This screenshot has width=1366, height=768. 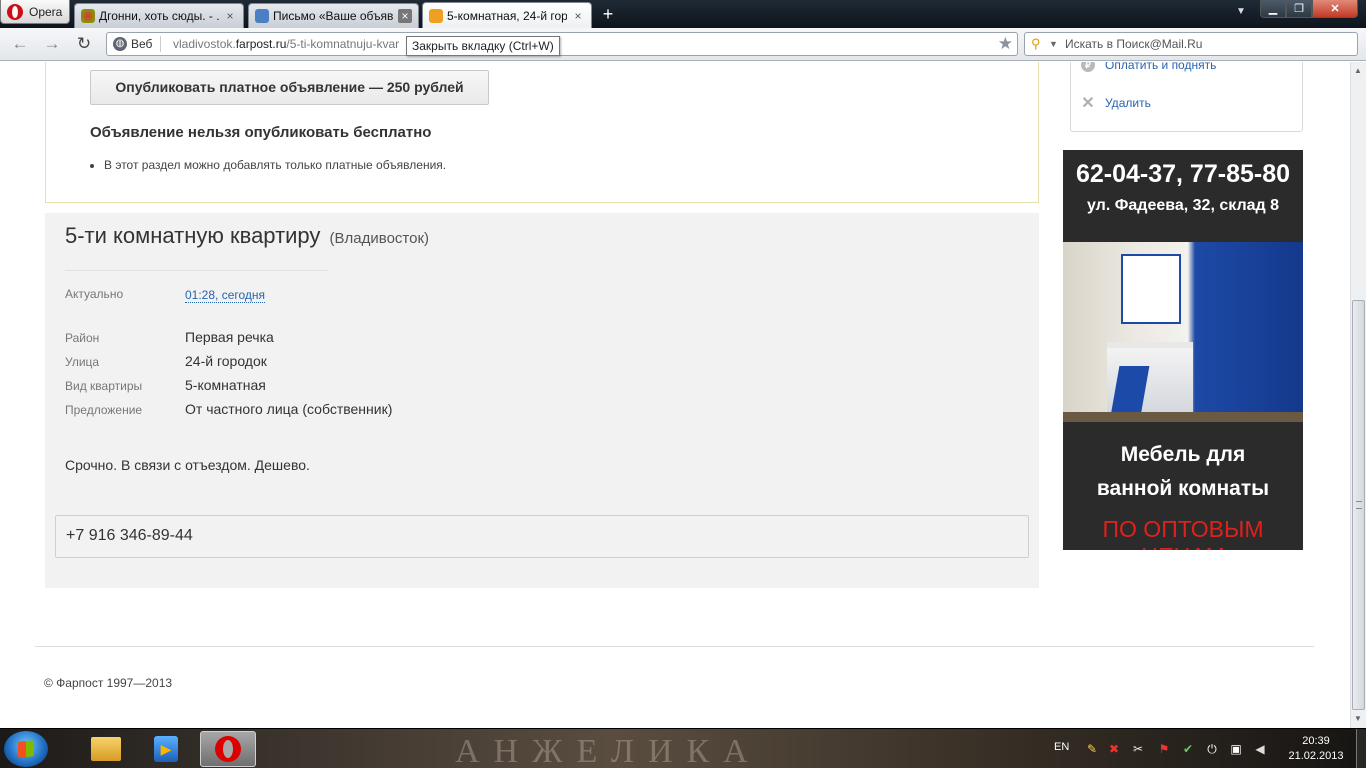 What do you see at coordinates (1358, 505) in the screenshot?
I see `scrollbar-thumb` at bounding box center [1358, 505].